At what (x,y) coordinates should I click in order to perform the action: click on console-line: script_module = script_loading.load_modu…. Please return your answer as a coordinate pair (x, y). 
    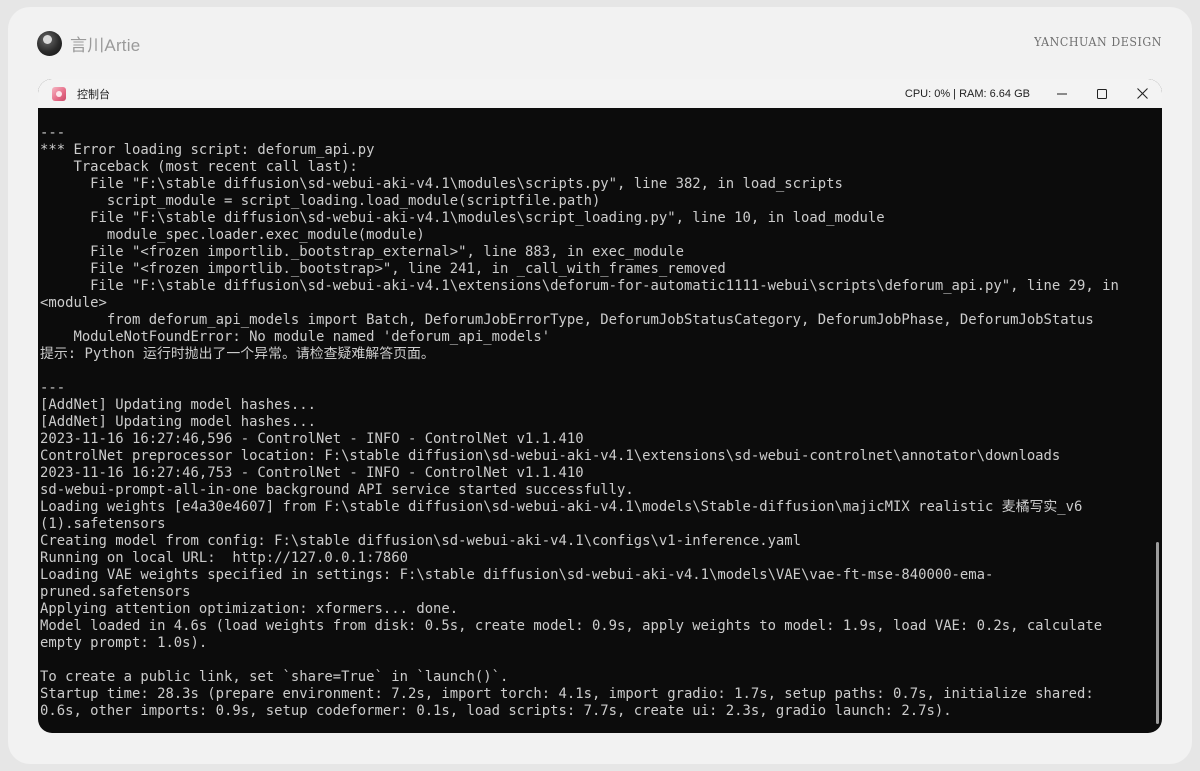
    Looking at the image, I should click on (320, 201).